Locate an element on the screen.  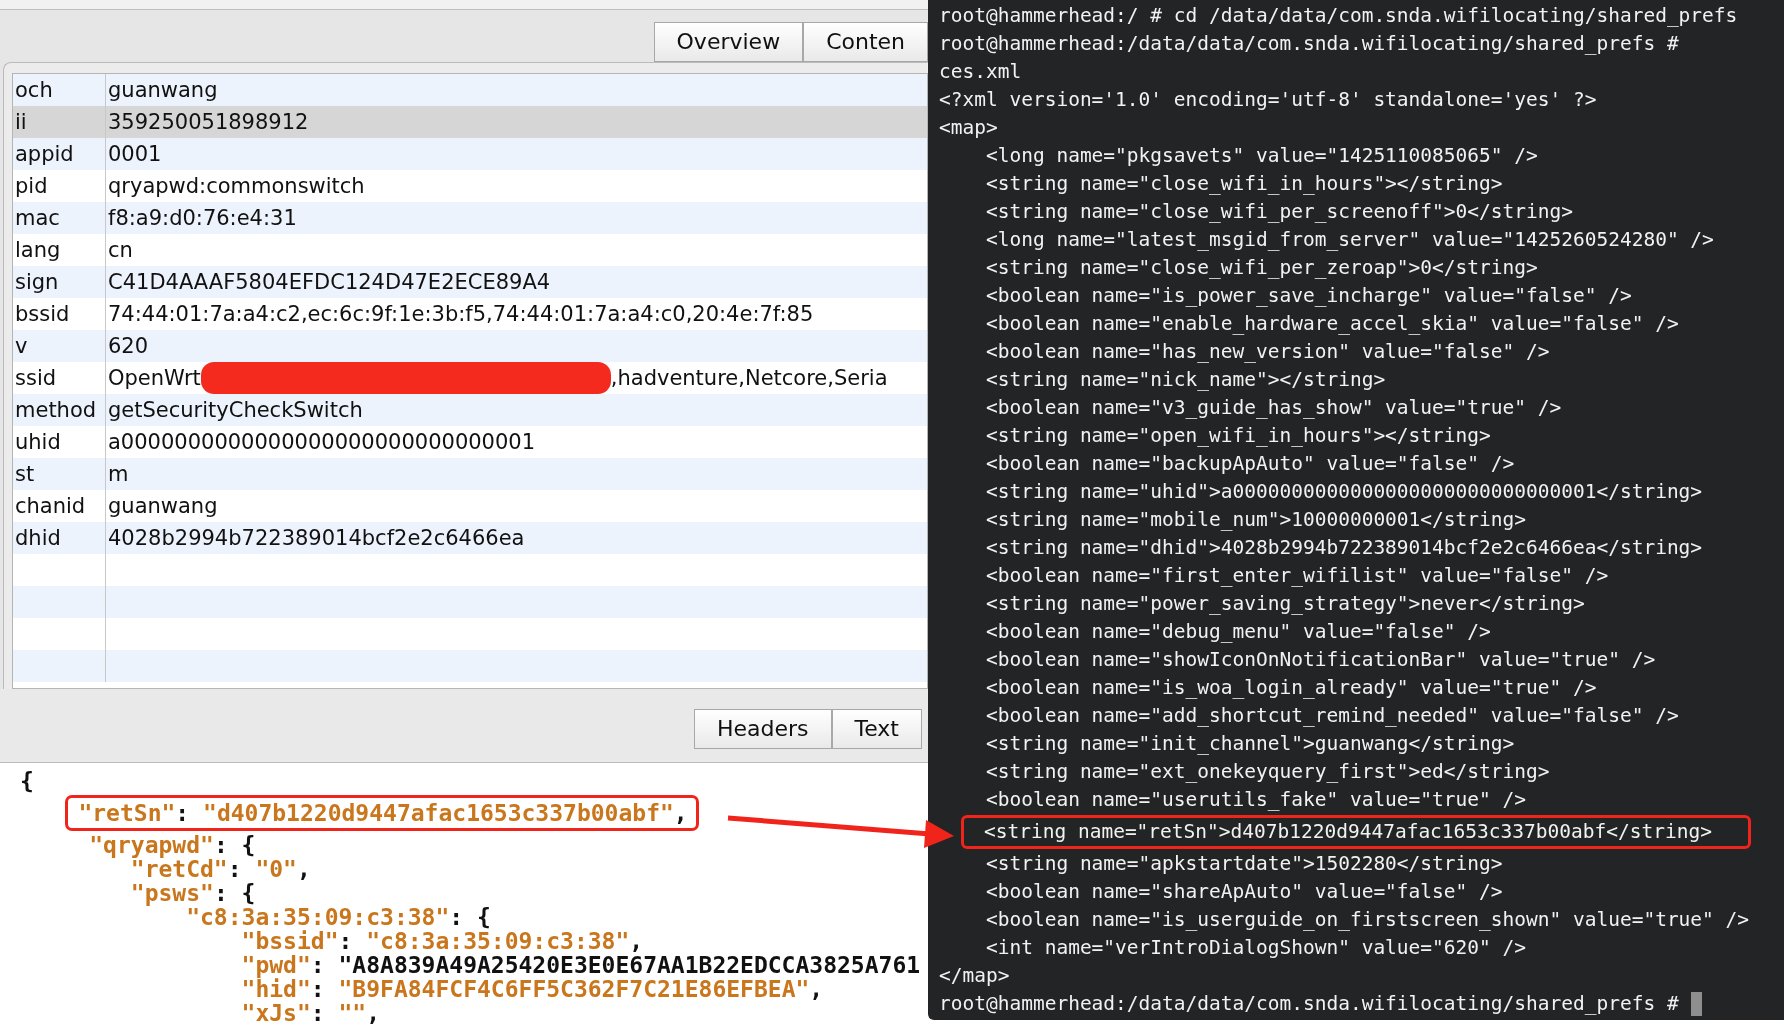
param-name: appid is located at coordinates (44, 153).